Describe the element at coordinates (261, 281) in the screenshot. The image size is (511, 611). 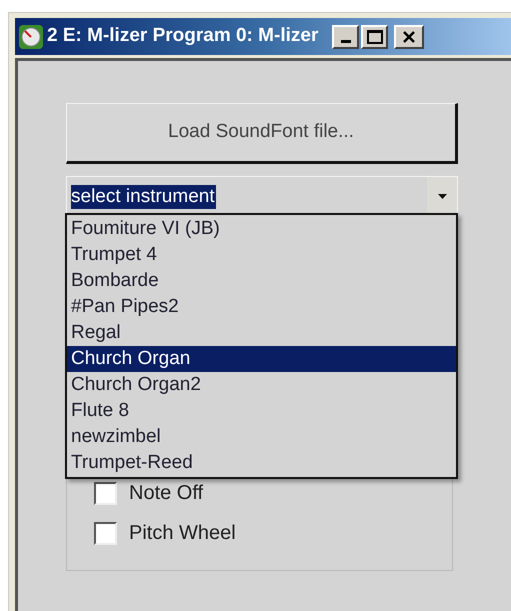
I see `instrument-option: Bombarde` at that location.